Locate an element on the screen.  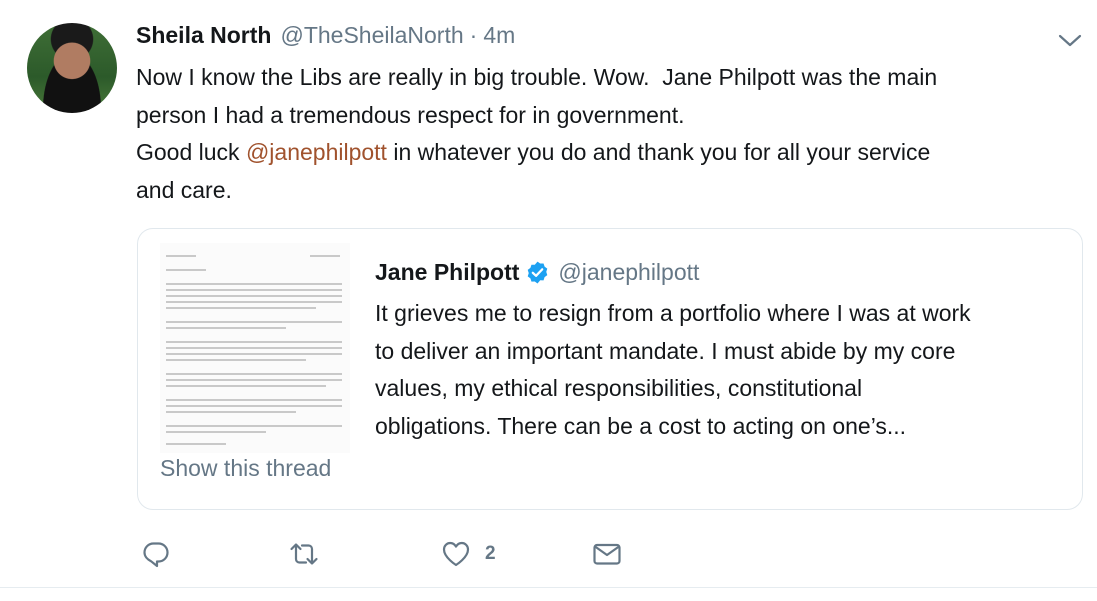
like-button: 2 is located at coordinates (468, 554).